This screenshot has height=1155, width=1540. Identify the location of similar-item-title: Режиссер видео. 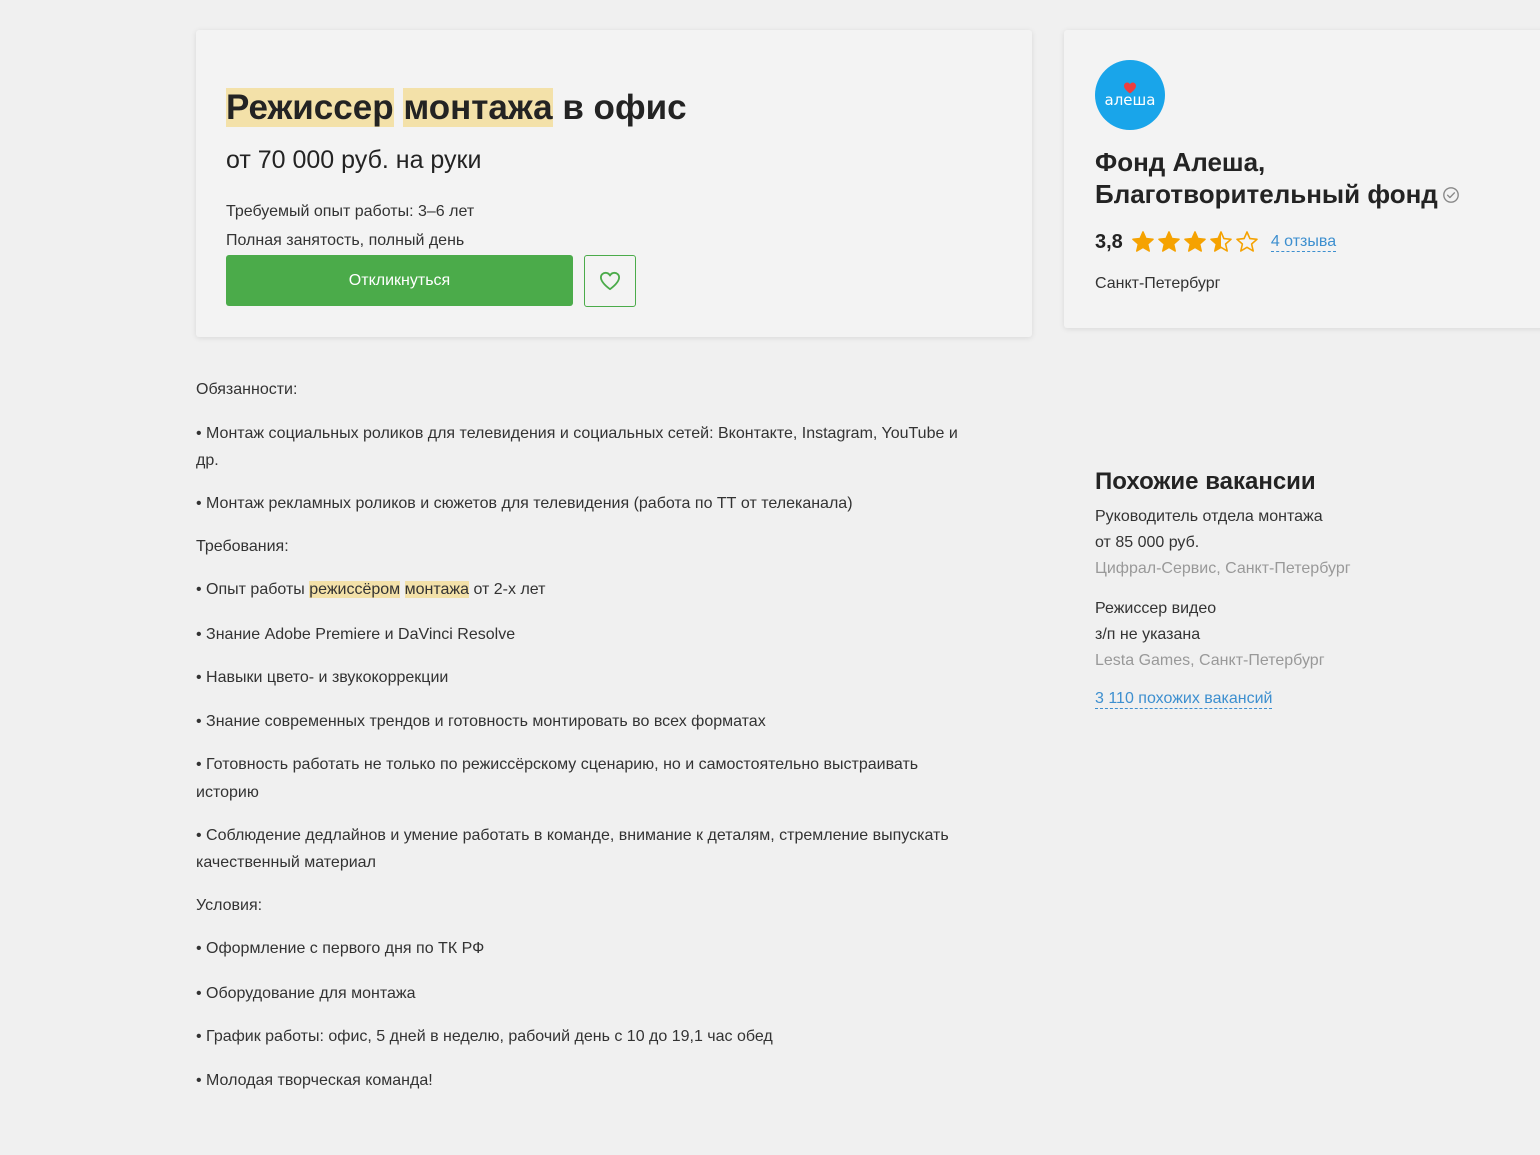
(1210, 609).